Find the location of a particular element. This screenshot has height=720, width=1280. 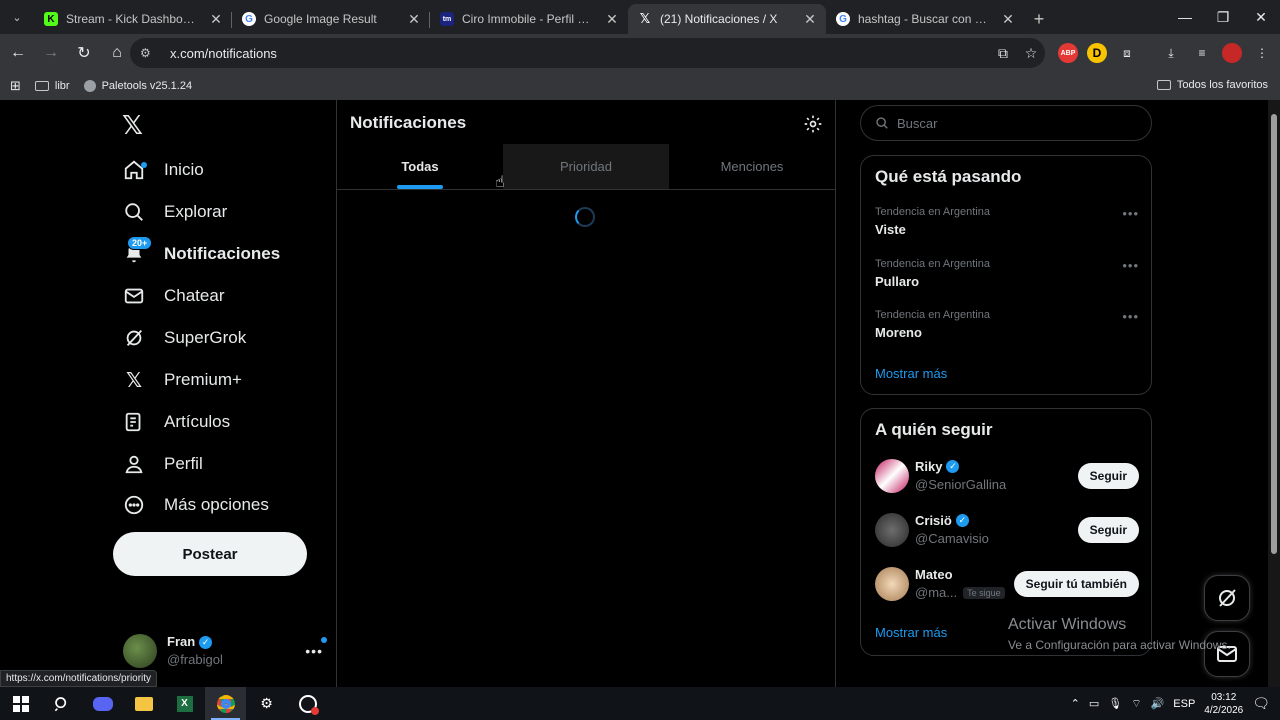

sidebar-item-explore: Explorar is located at coordinates (174, 212).